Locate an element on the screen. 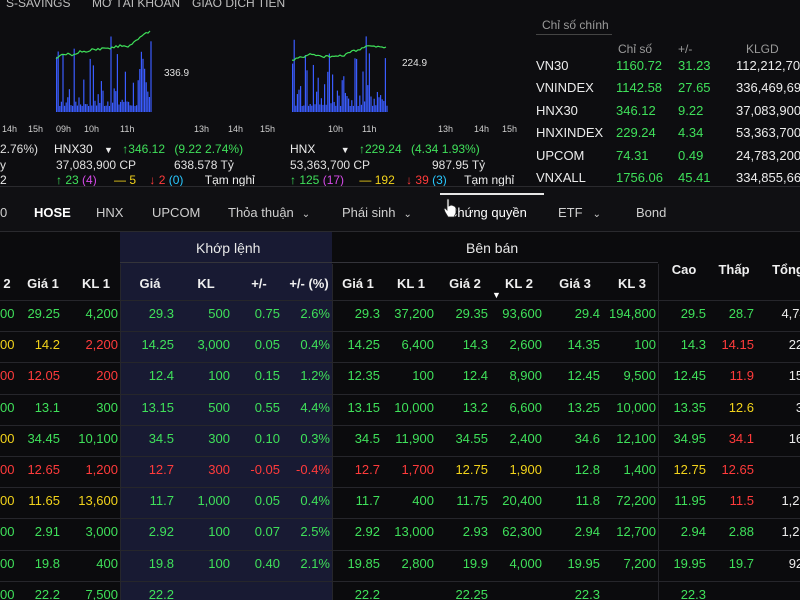  tab-hnx: HNX is located at coordinates (109, 212).